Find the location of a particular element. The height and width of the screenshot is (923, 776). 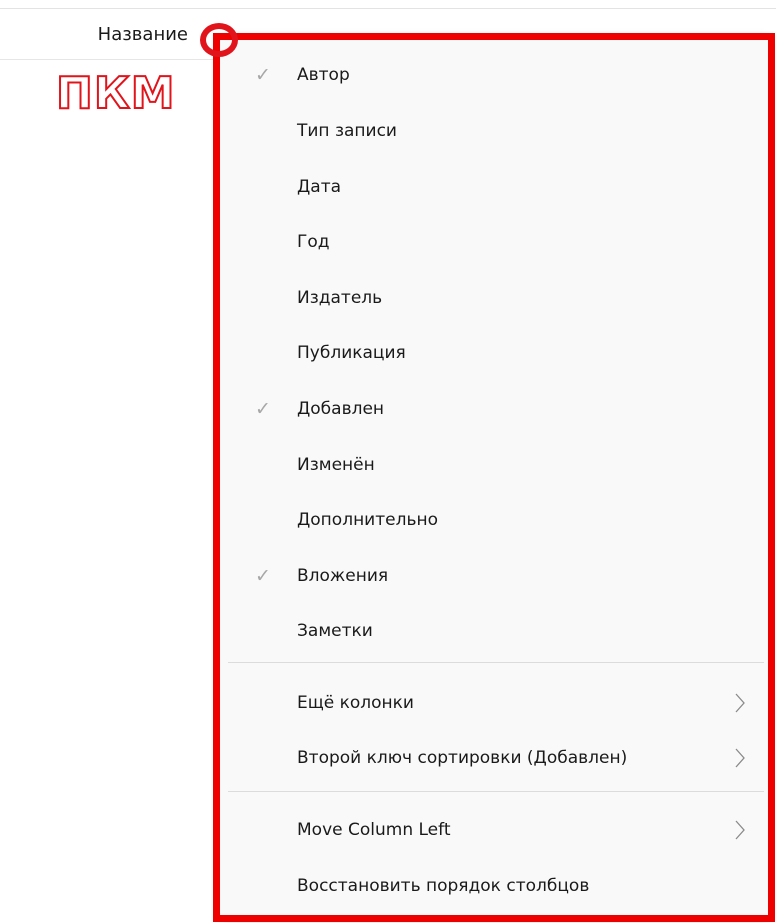

menu-item-label: Автор is located at coordinates (323, 75).